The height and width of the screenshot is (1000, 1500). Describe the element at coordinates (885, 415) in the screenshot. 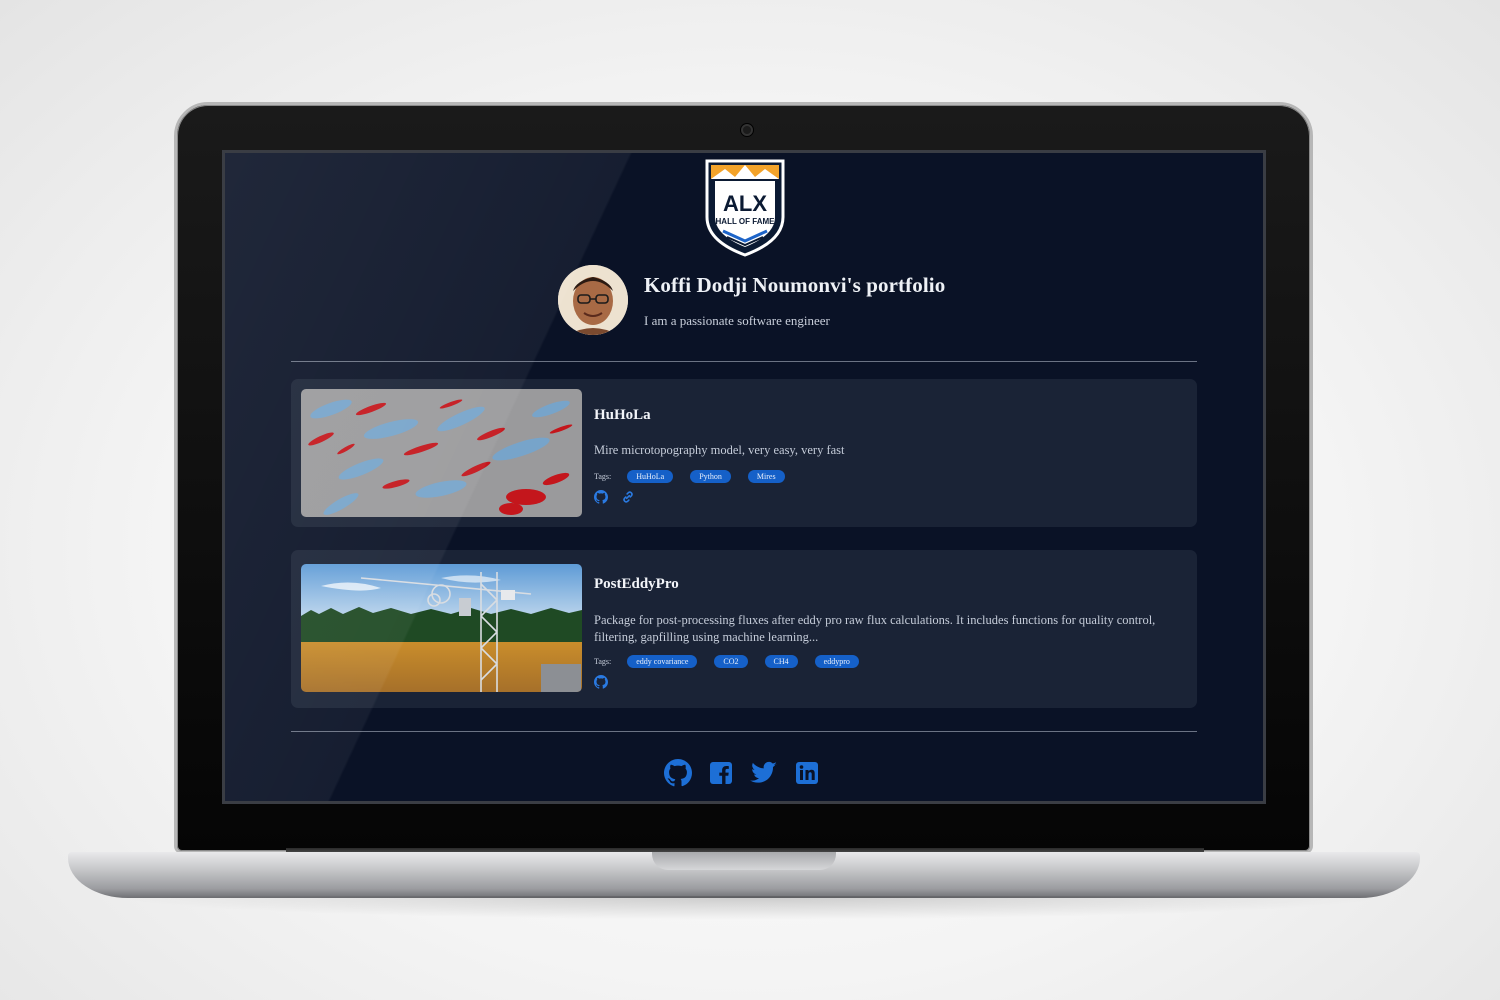

I see `project-title: HuHoLa` at that location.